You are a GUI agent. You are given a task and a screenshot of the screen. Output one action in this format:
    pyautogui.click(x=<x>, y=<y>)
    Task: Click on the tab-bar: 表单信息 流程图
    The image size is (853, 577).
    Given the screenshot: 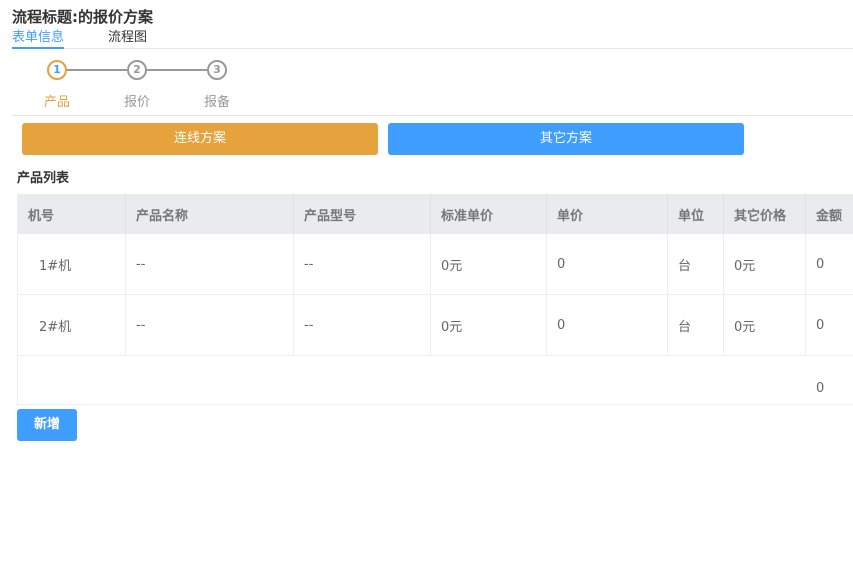 What is the action you would take?
    pyautogui.click(x=432, y=39)
    